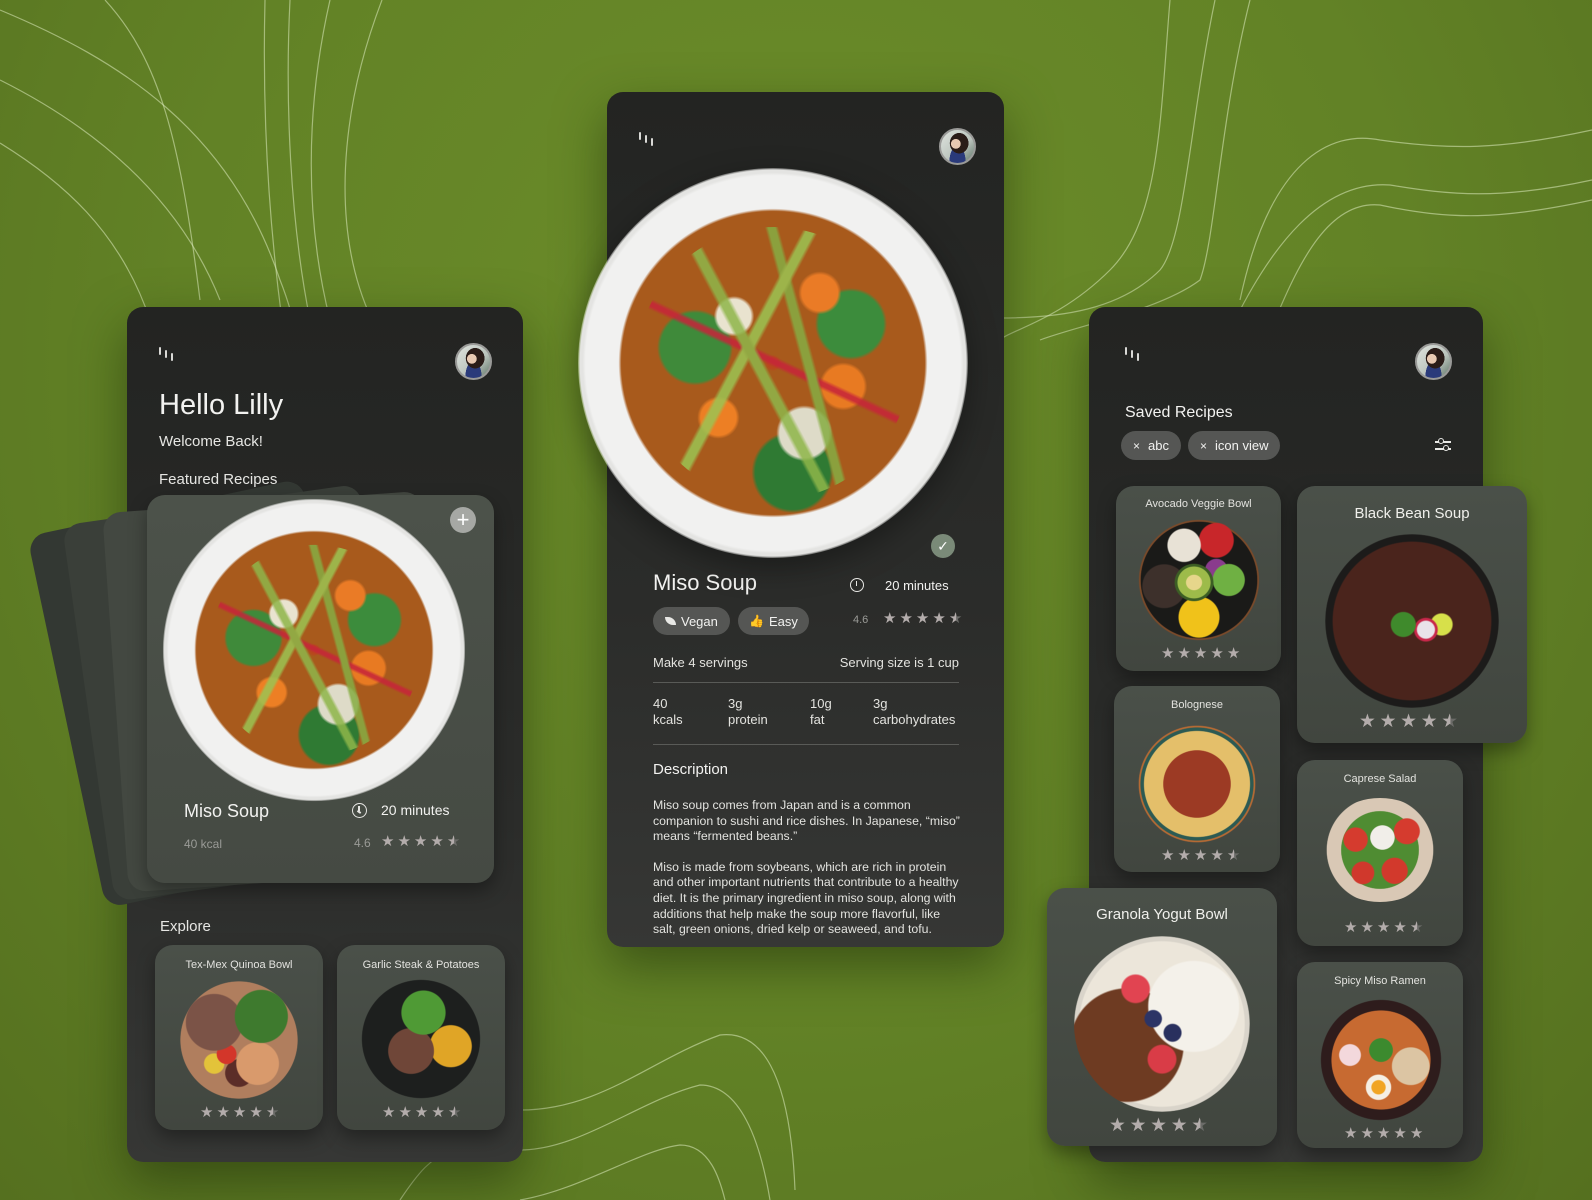 Image resolution: width=1592 pixels, height=1200 pixels. Describe the element at coordinates (314, 650) in the screenshot. I see `miso-soup-image` at that location.